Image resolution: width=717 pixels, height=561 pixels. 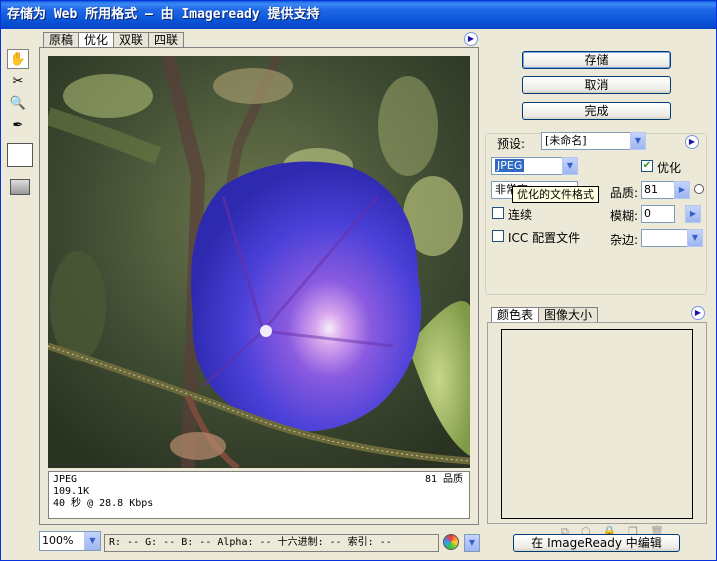 What do you see at coordinates (624, 240) in the screenshot?
I see `matte-label: 杂边:` at bounding box center [624, 240].